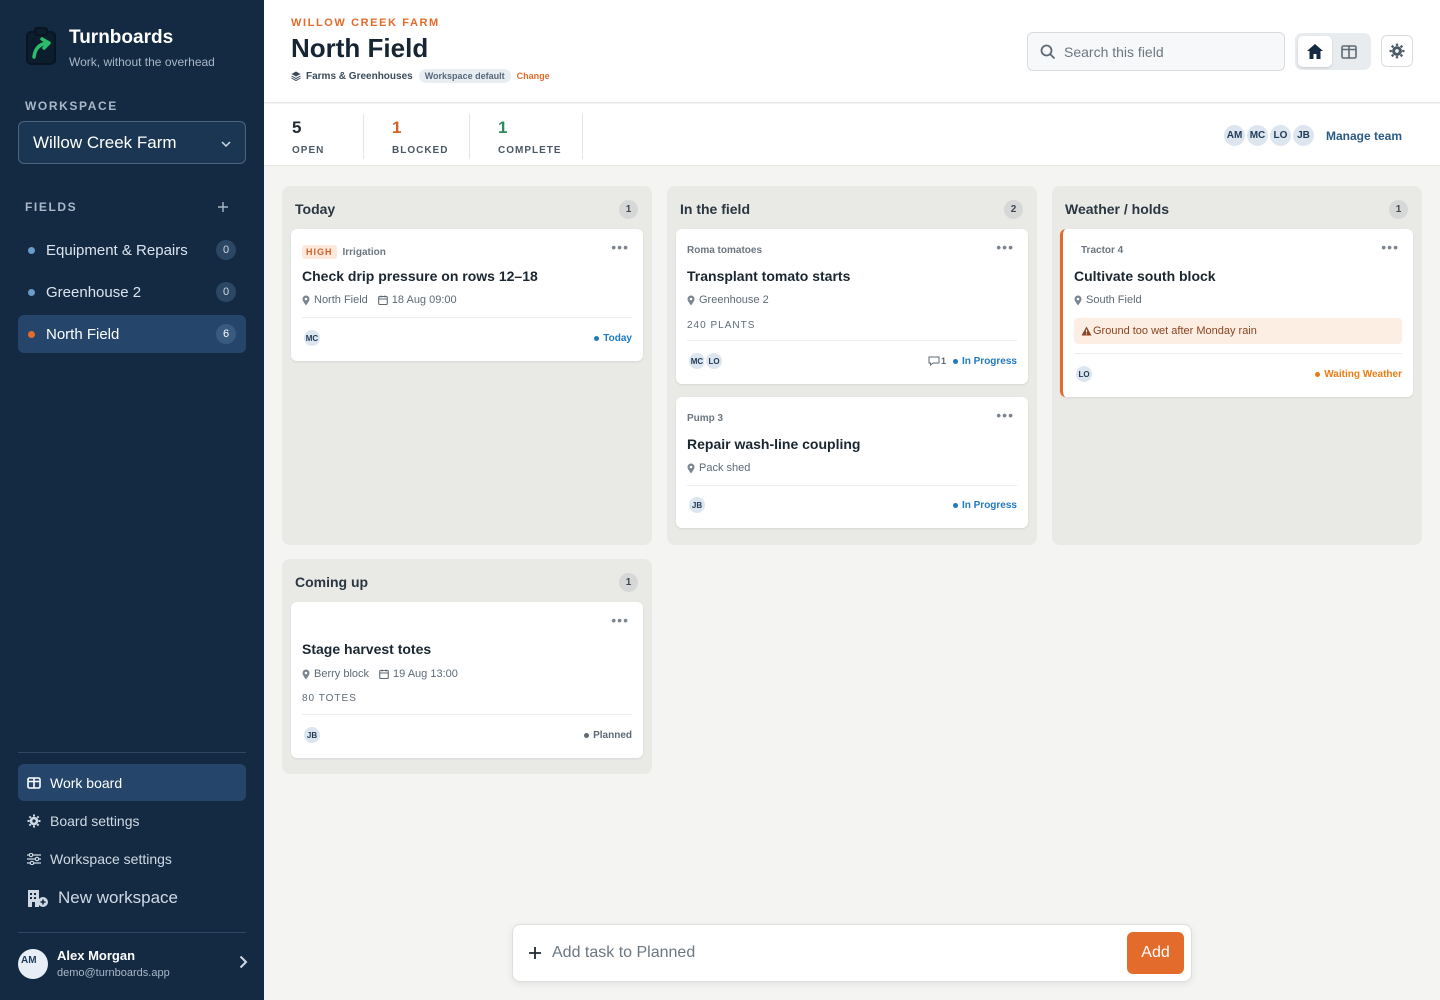 The image size is (1440, 1000). What do you see at coordinates (226, 250) in the screenshot?
I see `field-count-badge: 0` at bounding box center [226, 250].